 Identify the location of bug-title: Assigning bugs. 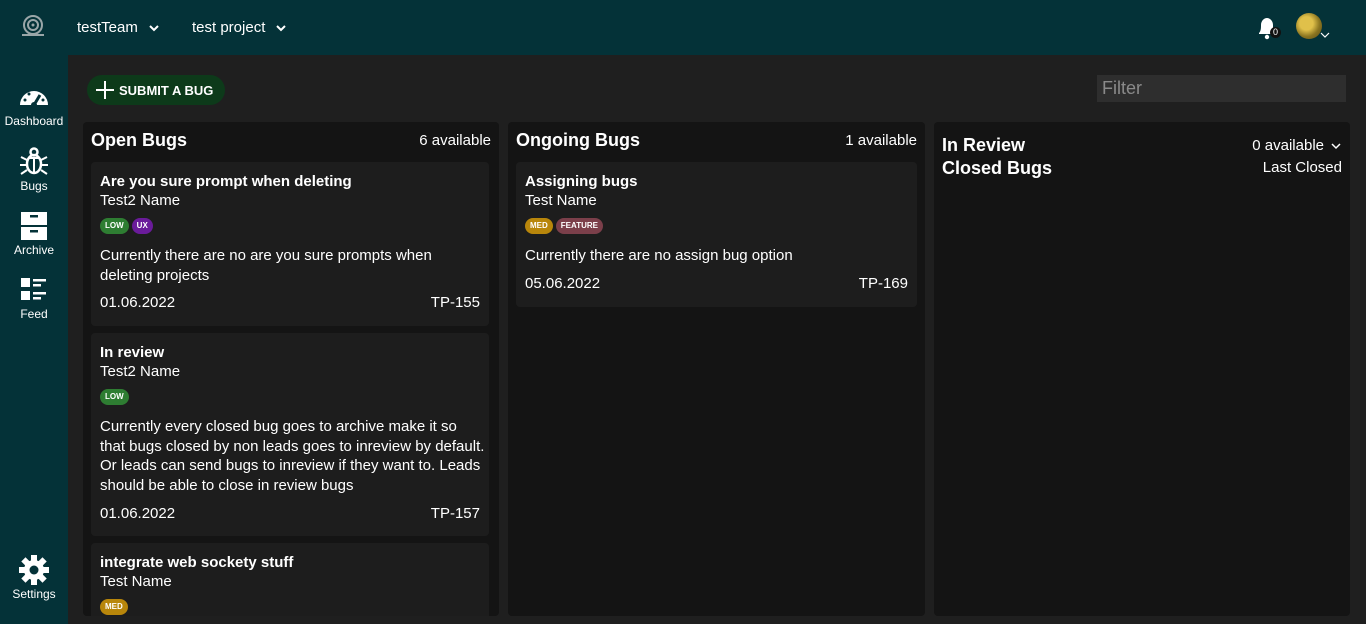
(581, 181).